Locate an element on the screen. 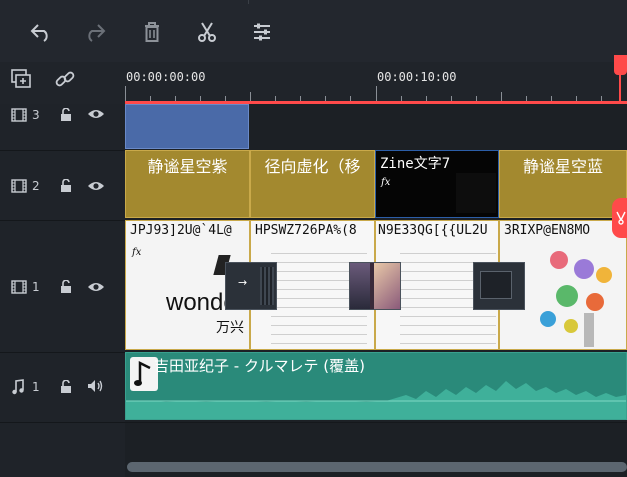 Image resolution: width=627 pixels, height=477 pixels. clip-pip2-2: Zine文字7 fx is located at coordinates (437, 184).